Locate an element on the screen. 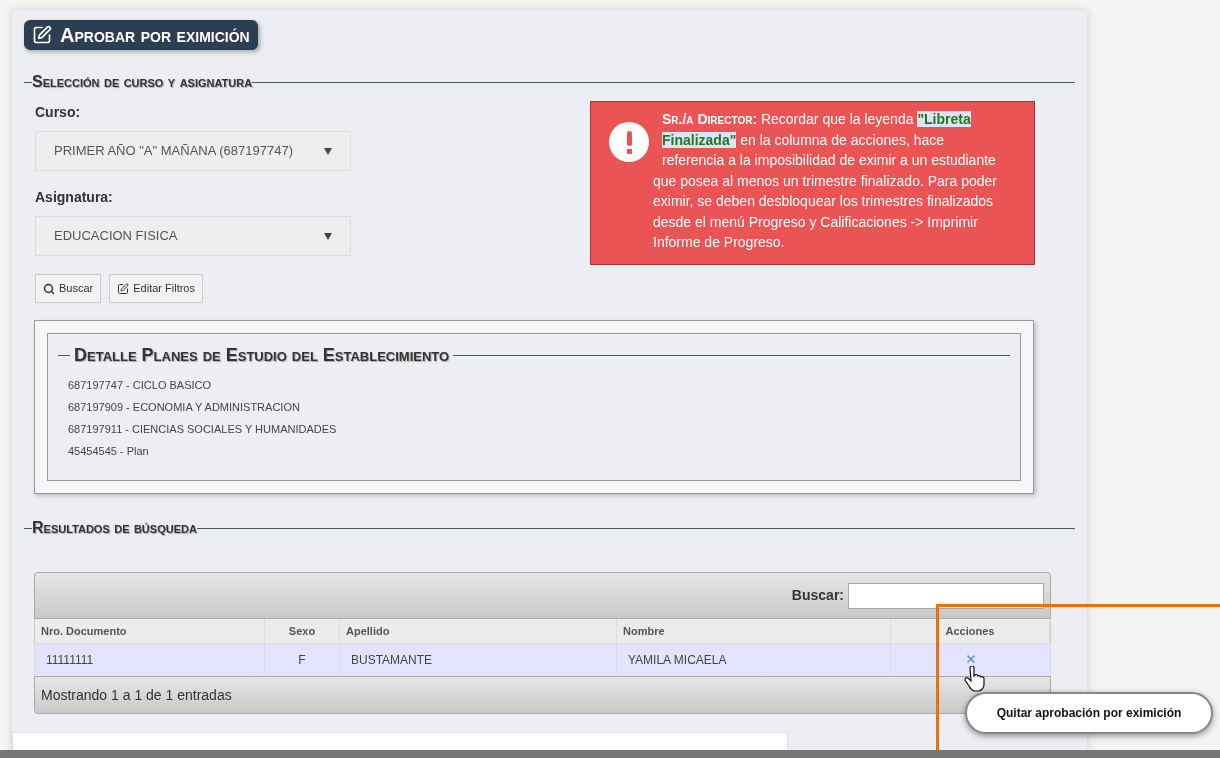 Image resolution: width=1220 pixels, height=758 pixels. plan-item: 687197911 - CIENCIAS SOCIALES Y HUMANIDADES is located at coordinates (203, 429).